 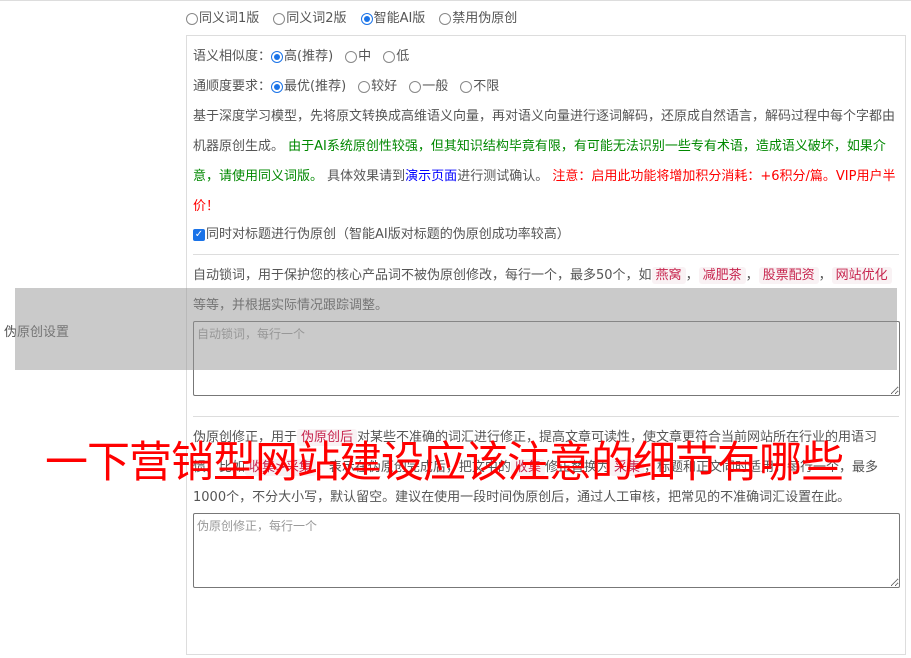 What do you see at coordinates (37, 332) in the screenshot?
I see `section-label: 伪原创设置` at bounding box center [37, 332].